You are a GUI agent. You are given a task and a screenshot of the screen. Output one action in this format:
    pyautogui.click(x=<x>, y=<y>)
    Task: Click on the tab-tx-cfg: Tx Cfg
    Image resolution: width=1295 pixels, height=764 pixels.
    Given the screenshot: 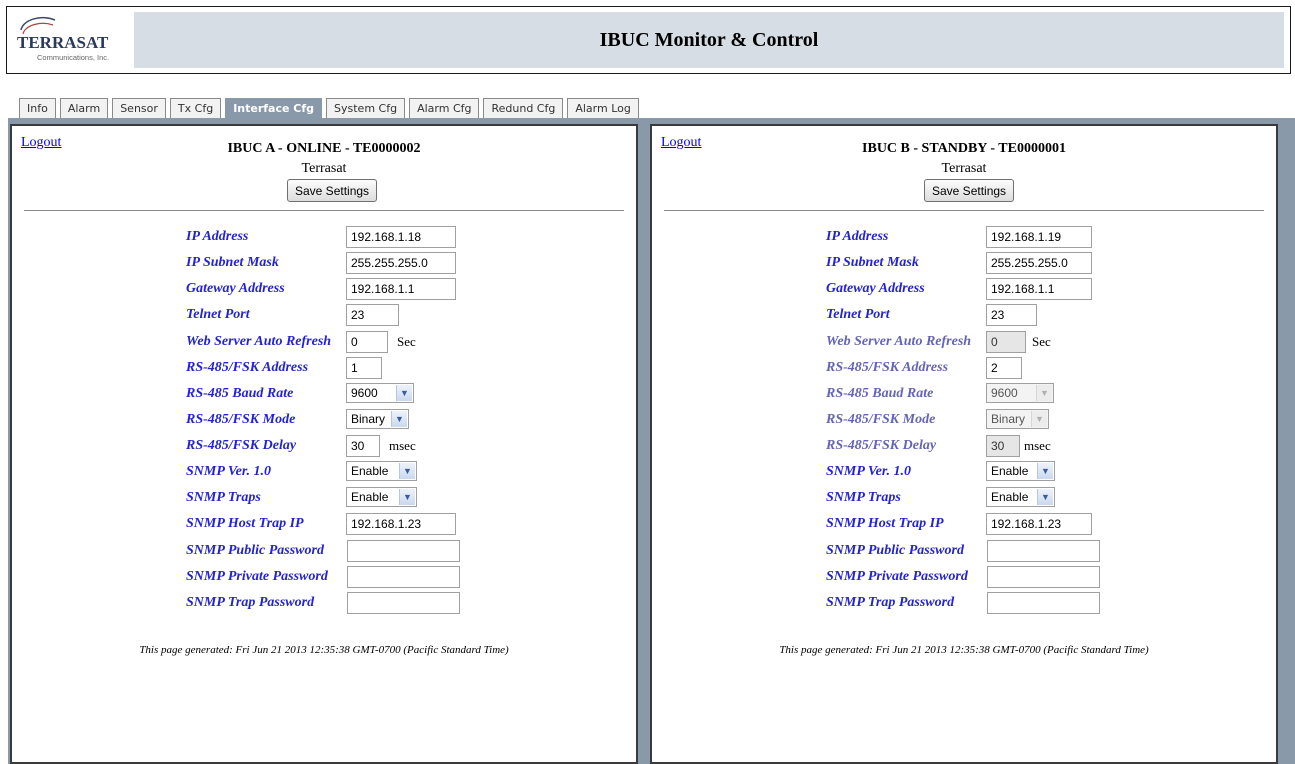 What is the action you would take?
    pyautogui.click(x=195, y=108)
    